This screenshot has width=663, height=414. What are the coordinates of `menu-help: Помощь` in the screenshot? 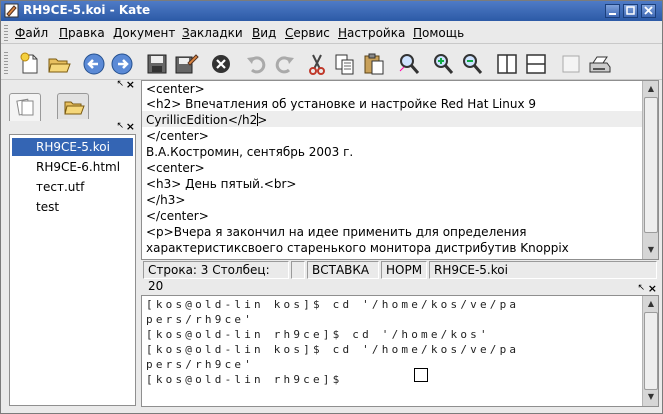 It's located at (438, 33).